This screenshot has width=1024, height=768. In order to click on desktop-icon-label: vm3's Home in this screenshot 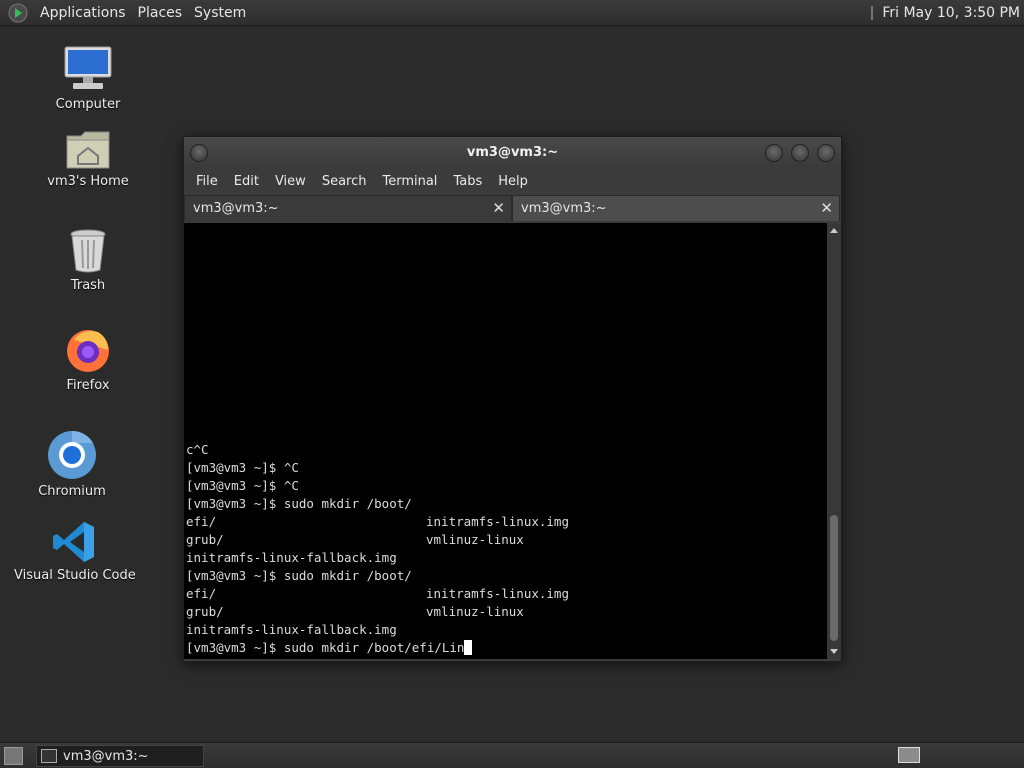, I will do `click(88, 181)`.